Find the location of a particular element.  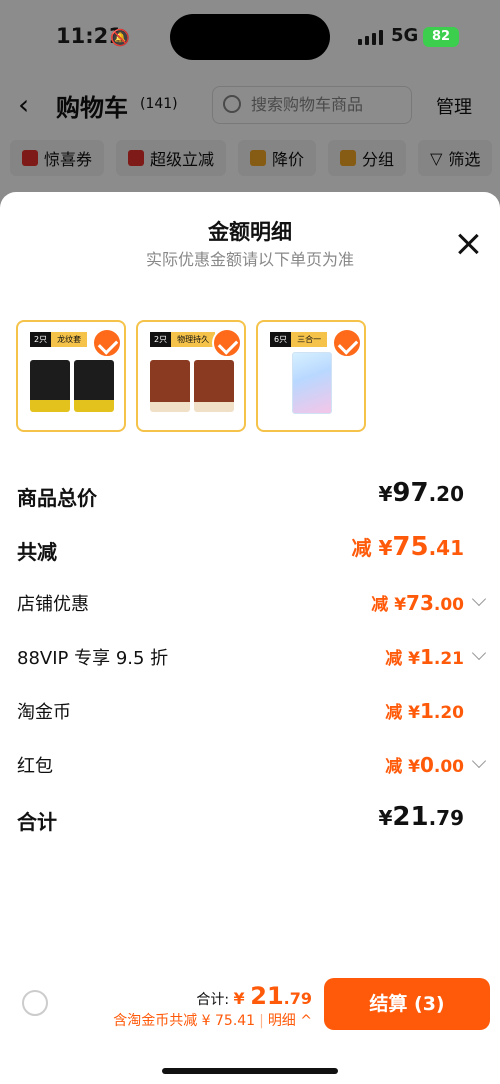

row-value: 减 ¥75.41 is located at coordinates (407, 547).